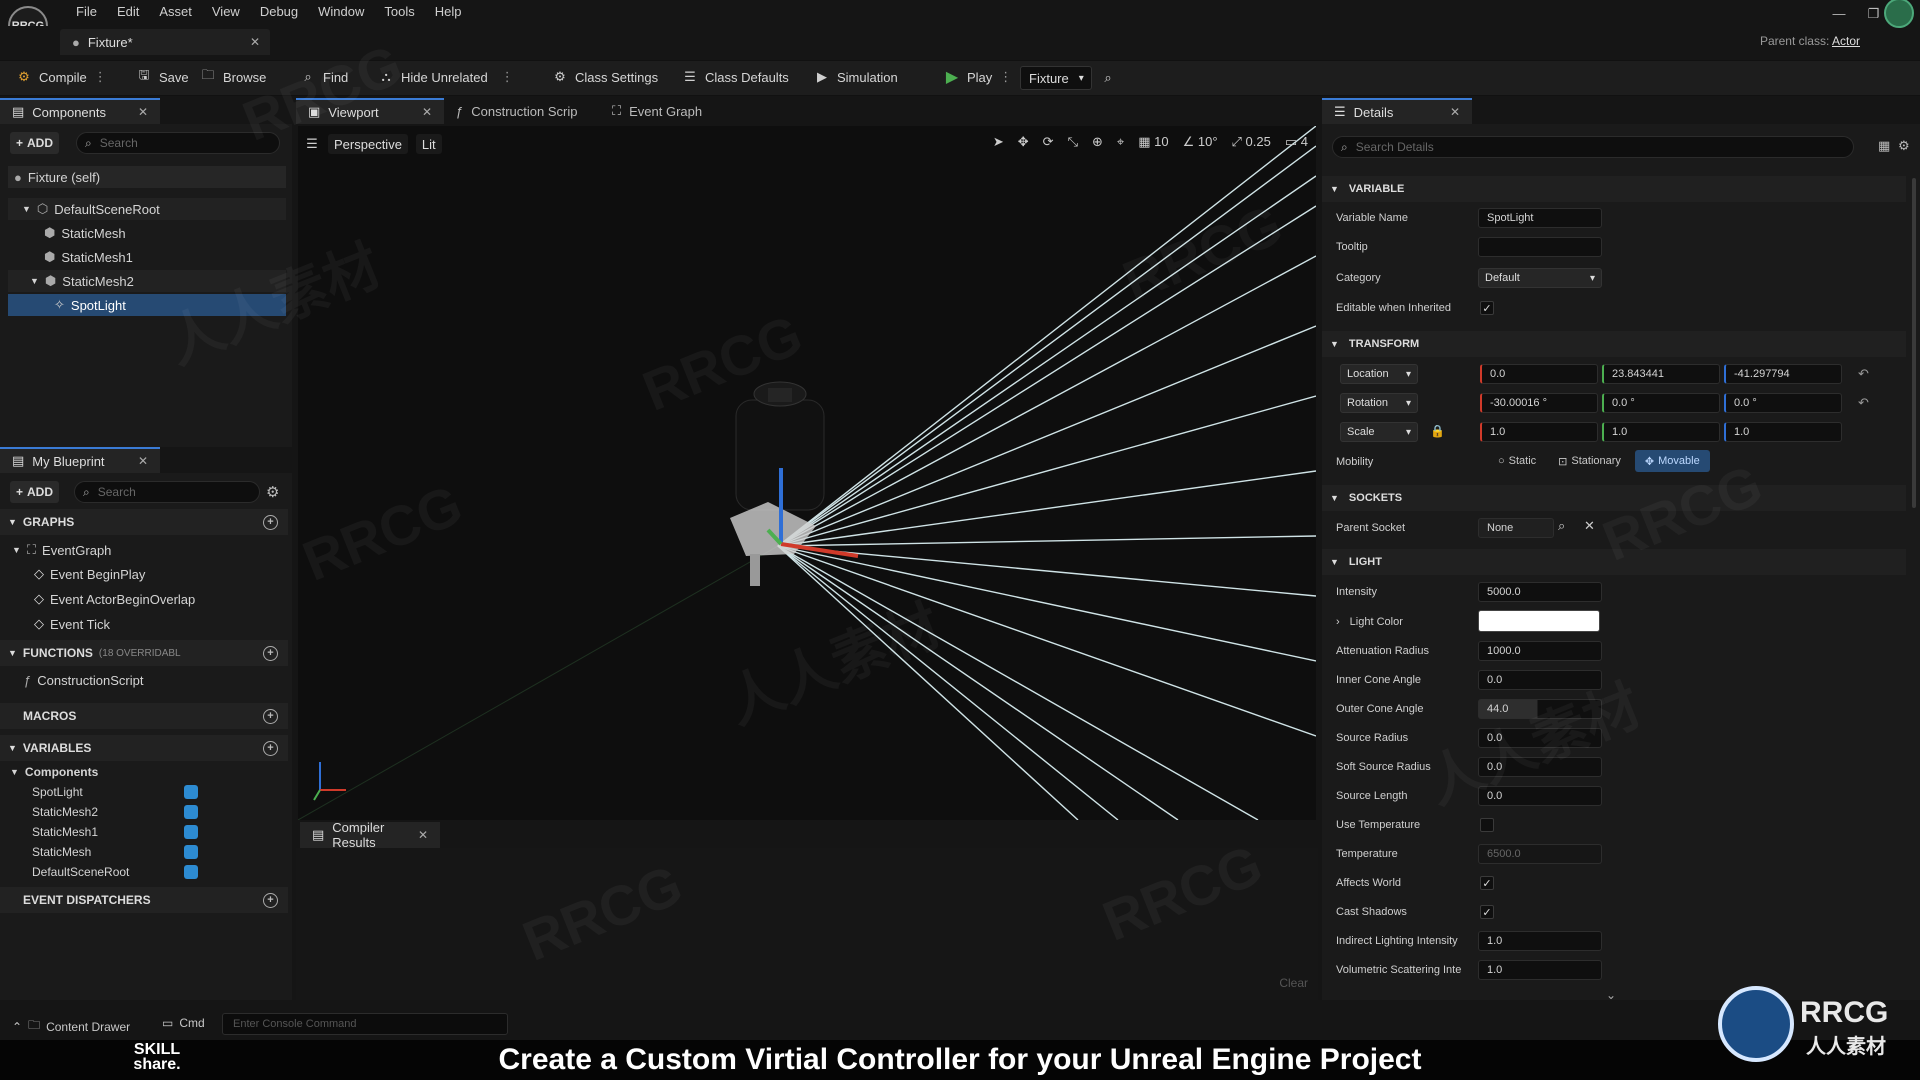  I want to click on save-button: 🖫 Save, so click(162, 76).